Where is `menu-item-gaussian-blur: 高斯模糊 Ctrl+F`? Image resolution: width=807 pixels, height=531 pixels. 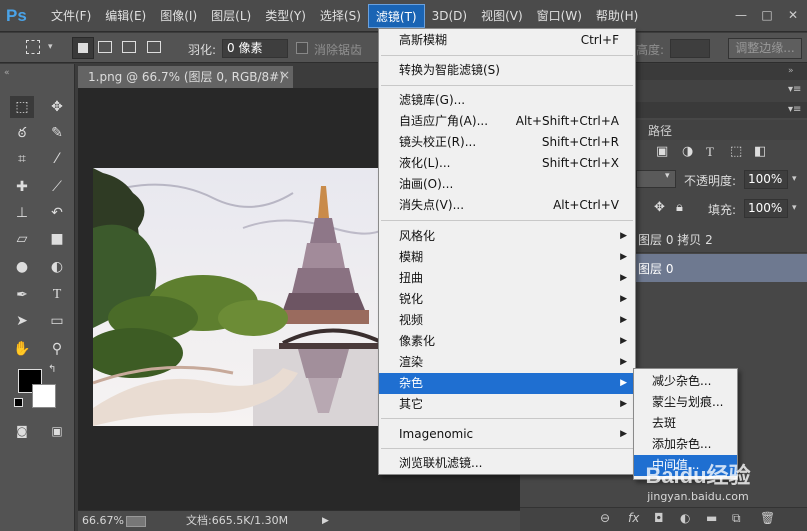
menu-item-gaussian-blur: 高斯模糊 Ctrl+F is located at coordinates (507, 40).